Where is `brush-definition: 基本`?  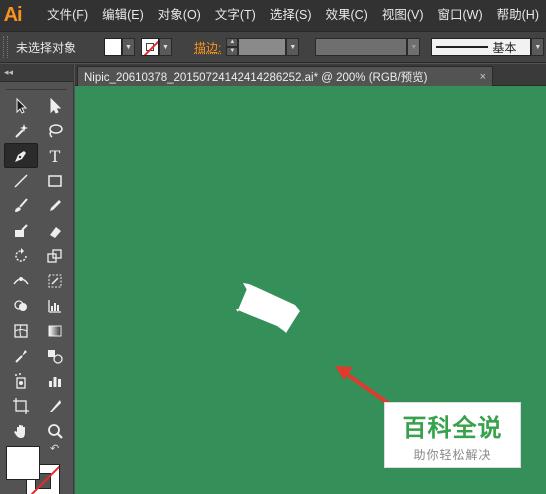
brush-definition: 基本 is located at coordinates (481, 47).